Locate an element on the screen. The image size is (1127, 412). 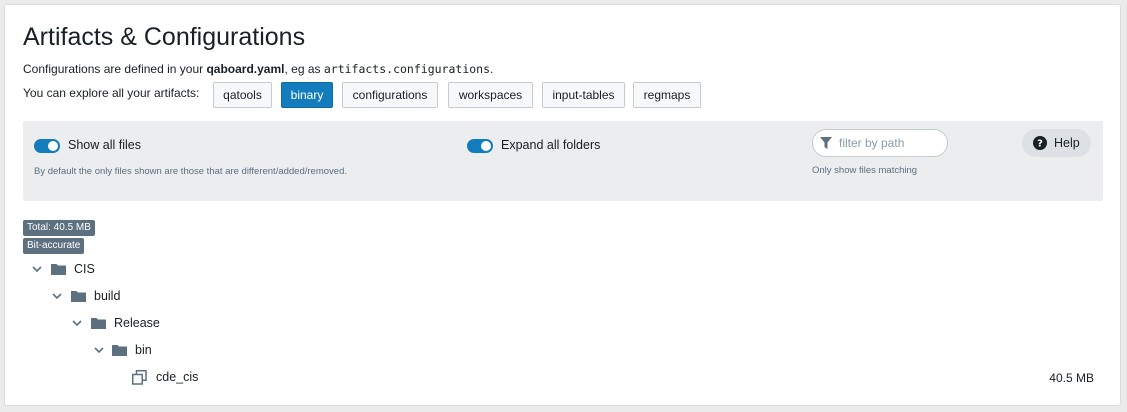
file-size: 40.5 MB is located at coordinates (1071, 378).